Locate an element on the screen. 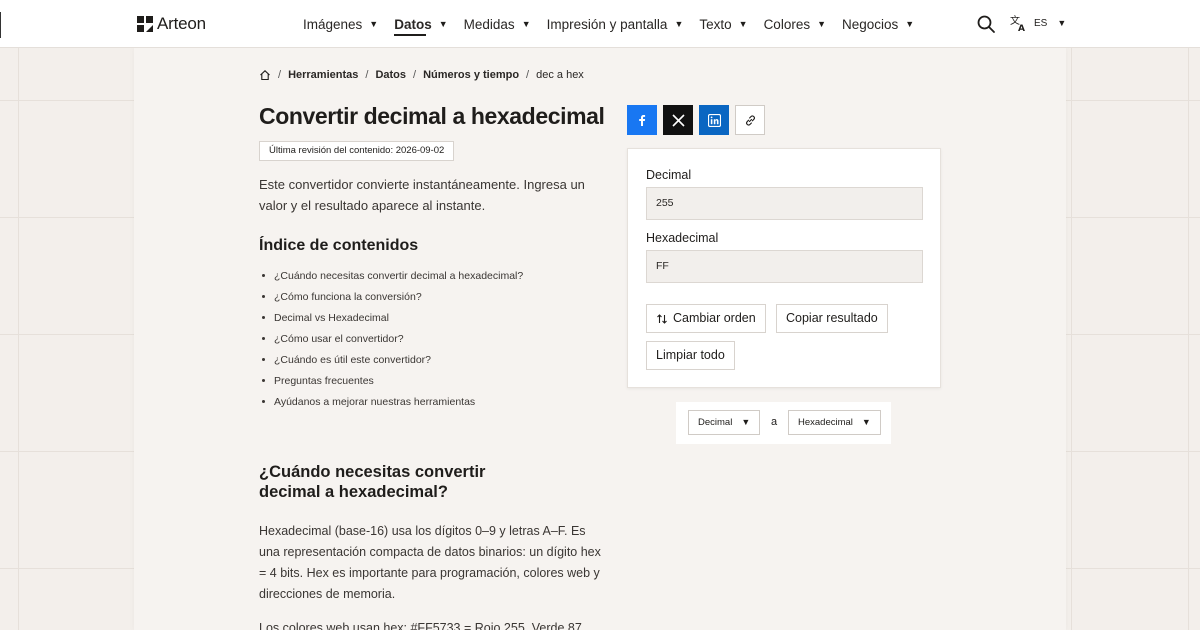  unit-connector: a is located at coordinates (774, 422).